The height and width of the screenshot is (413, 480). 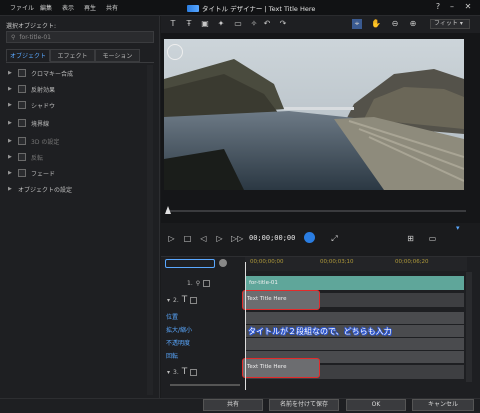 What do you see at coordinates (171, 238) in the screenshot?
I see `play-icon: ▷` at bounding box center [171, 238].